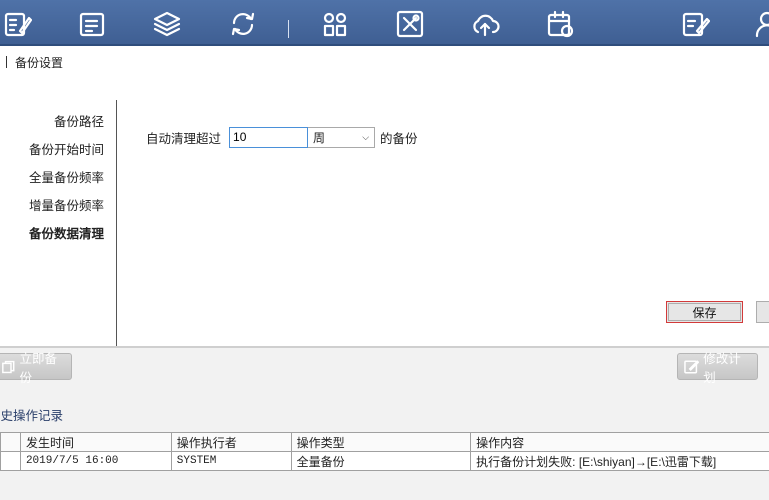  What do you see at coordinates (95, 442) in the screenshot?
I see `table-header-cell: 发生时间` at bounding box center [95, 442].